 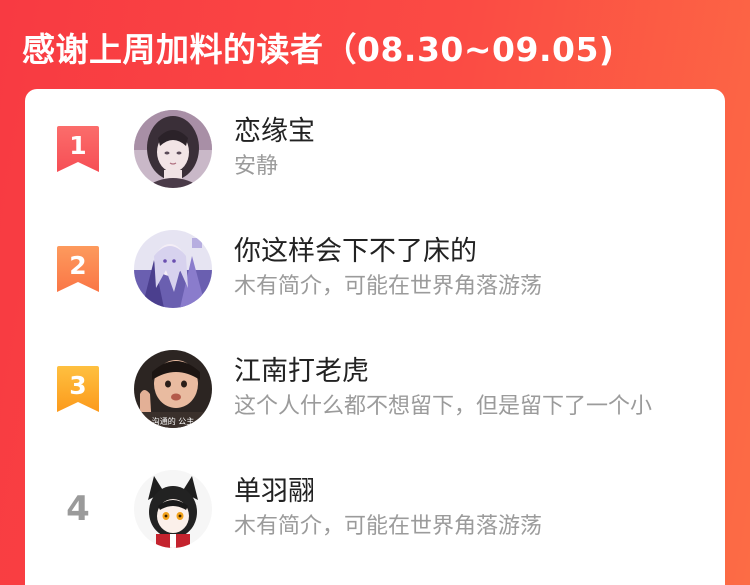 I want to click on rank-ribbon-2: 2, so click(x=78, y=269).